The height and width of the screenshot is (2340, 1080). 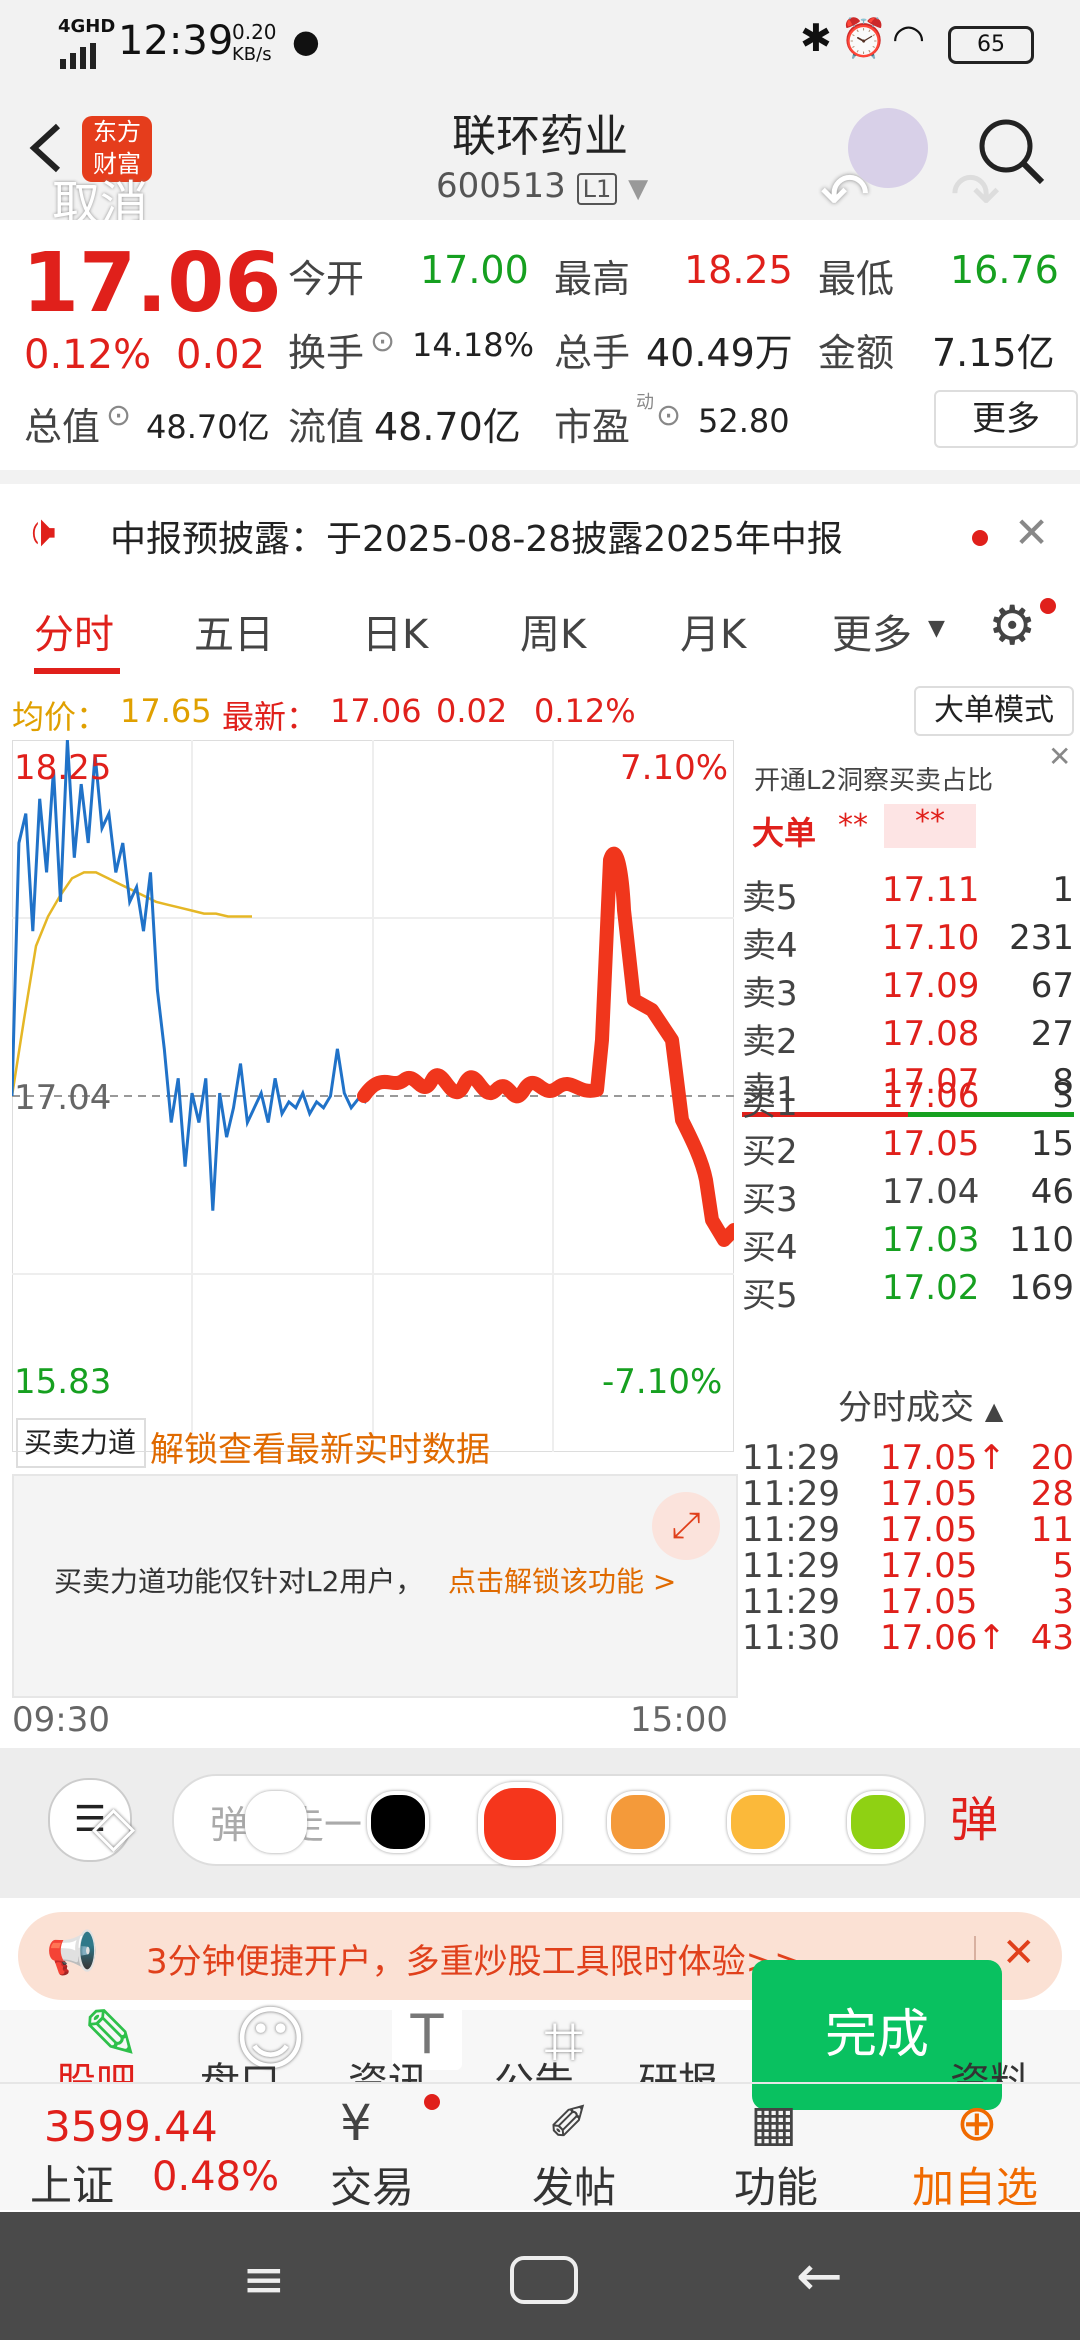 I want to click on unlock-link: 解锁查看最新实时数据, so click(x=320, y=1446).